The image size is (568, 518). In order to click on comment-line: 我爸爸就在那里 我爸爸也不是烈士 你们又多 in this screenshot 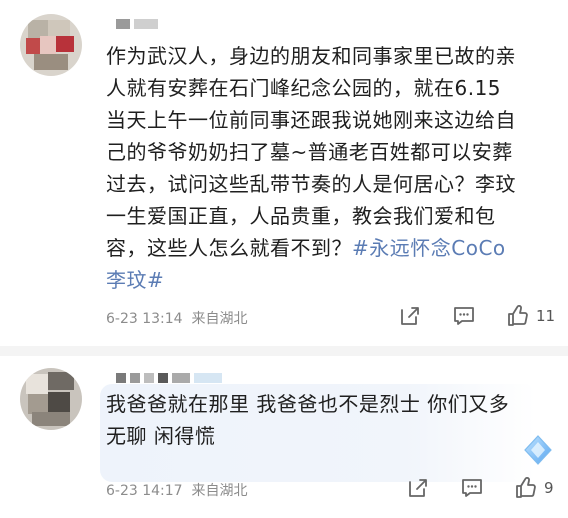, I will do `click(308, 404)`.